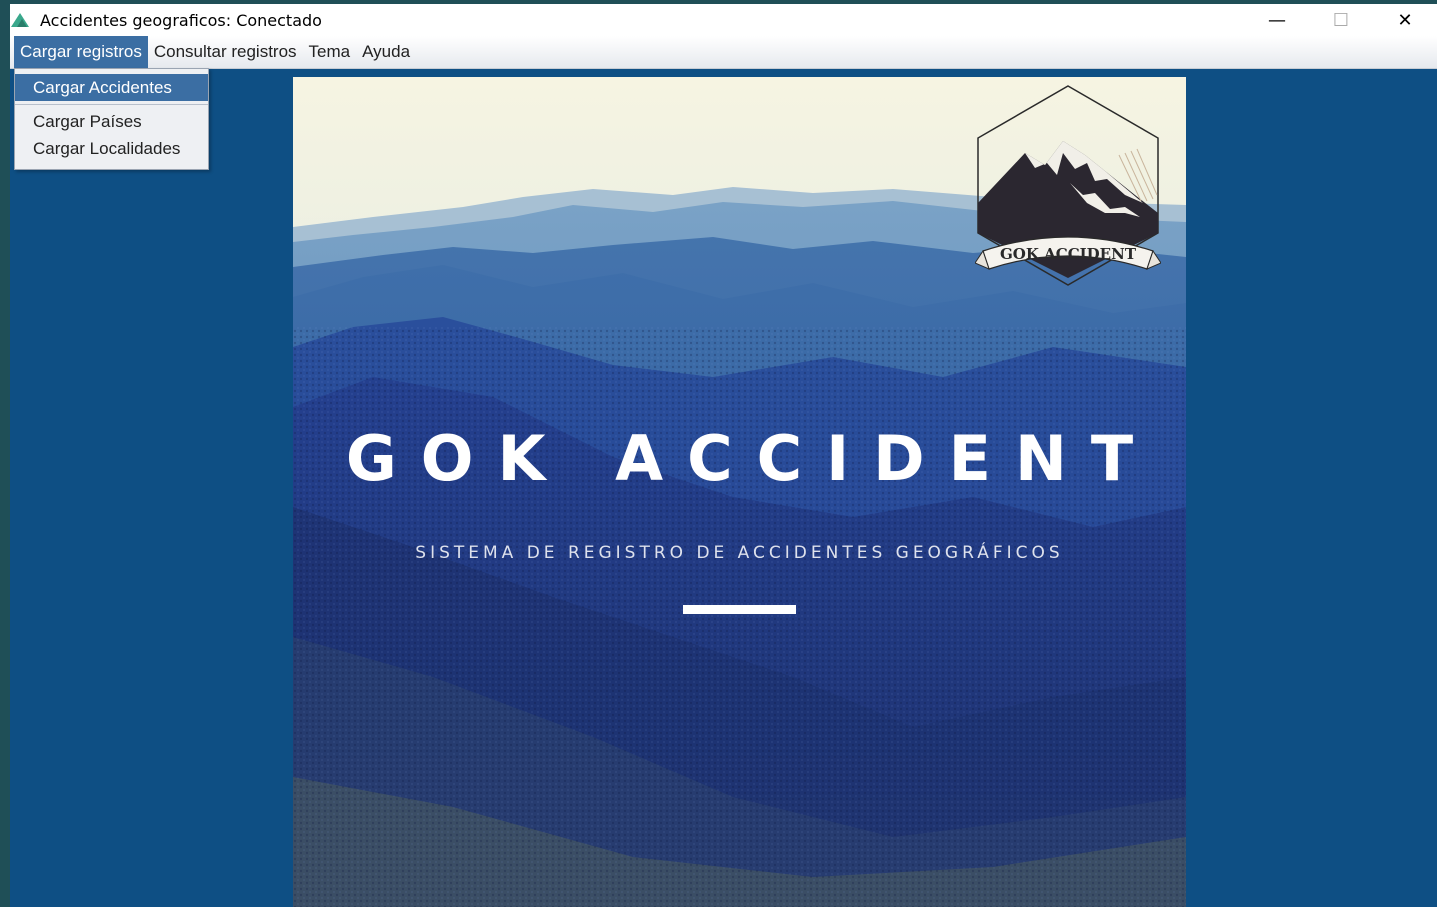  I want to click on menu-cargar-paises: Cargar Países, so click(111, 121).